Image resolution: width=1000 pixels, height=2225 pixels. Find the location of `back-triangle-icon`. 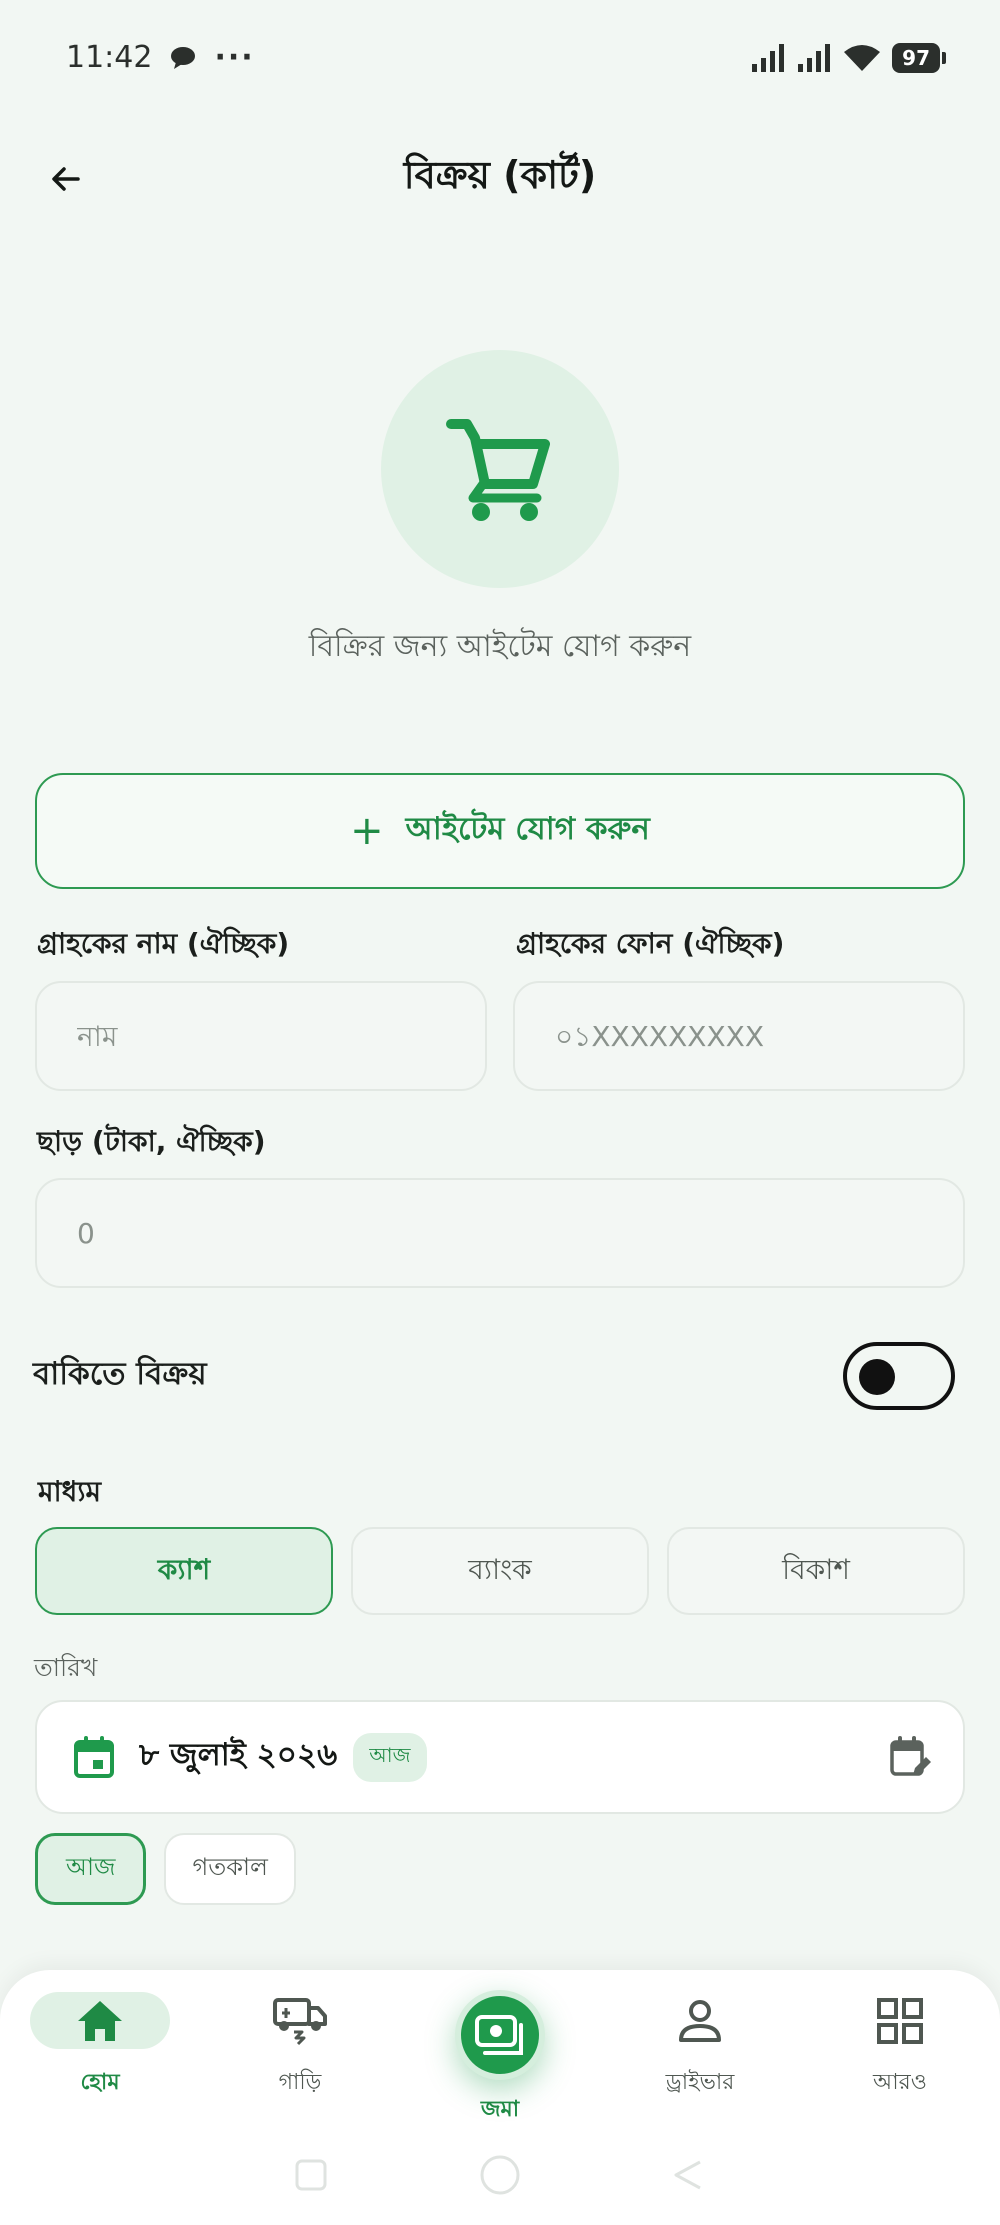

back-triangle-icon is located at coordinates (689, 2175).